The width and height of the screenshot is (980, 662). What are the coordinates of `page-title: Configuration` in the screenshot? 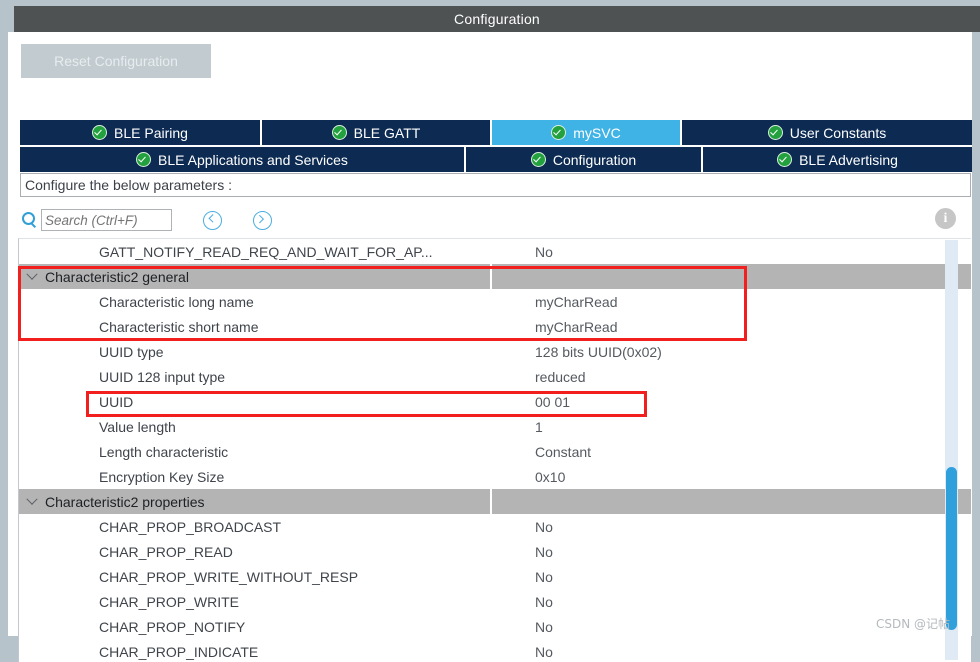 It's located at (497, 19).